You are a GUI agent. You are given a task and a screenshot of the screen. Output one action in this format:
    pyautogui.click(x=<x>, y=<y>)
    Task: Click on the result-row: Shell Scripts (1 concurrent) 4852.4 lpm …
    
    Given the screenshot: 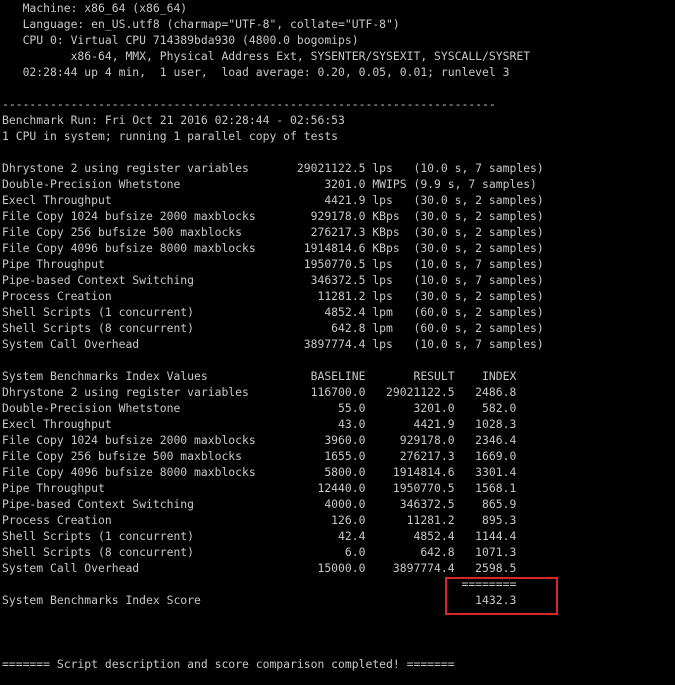 What is the action you would take?
    pyautogui.click(x=273, y=312)
    